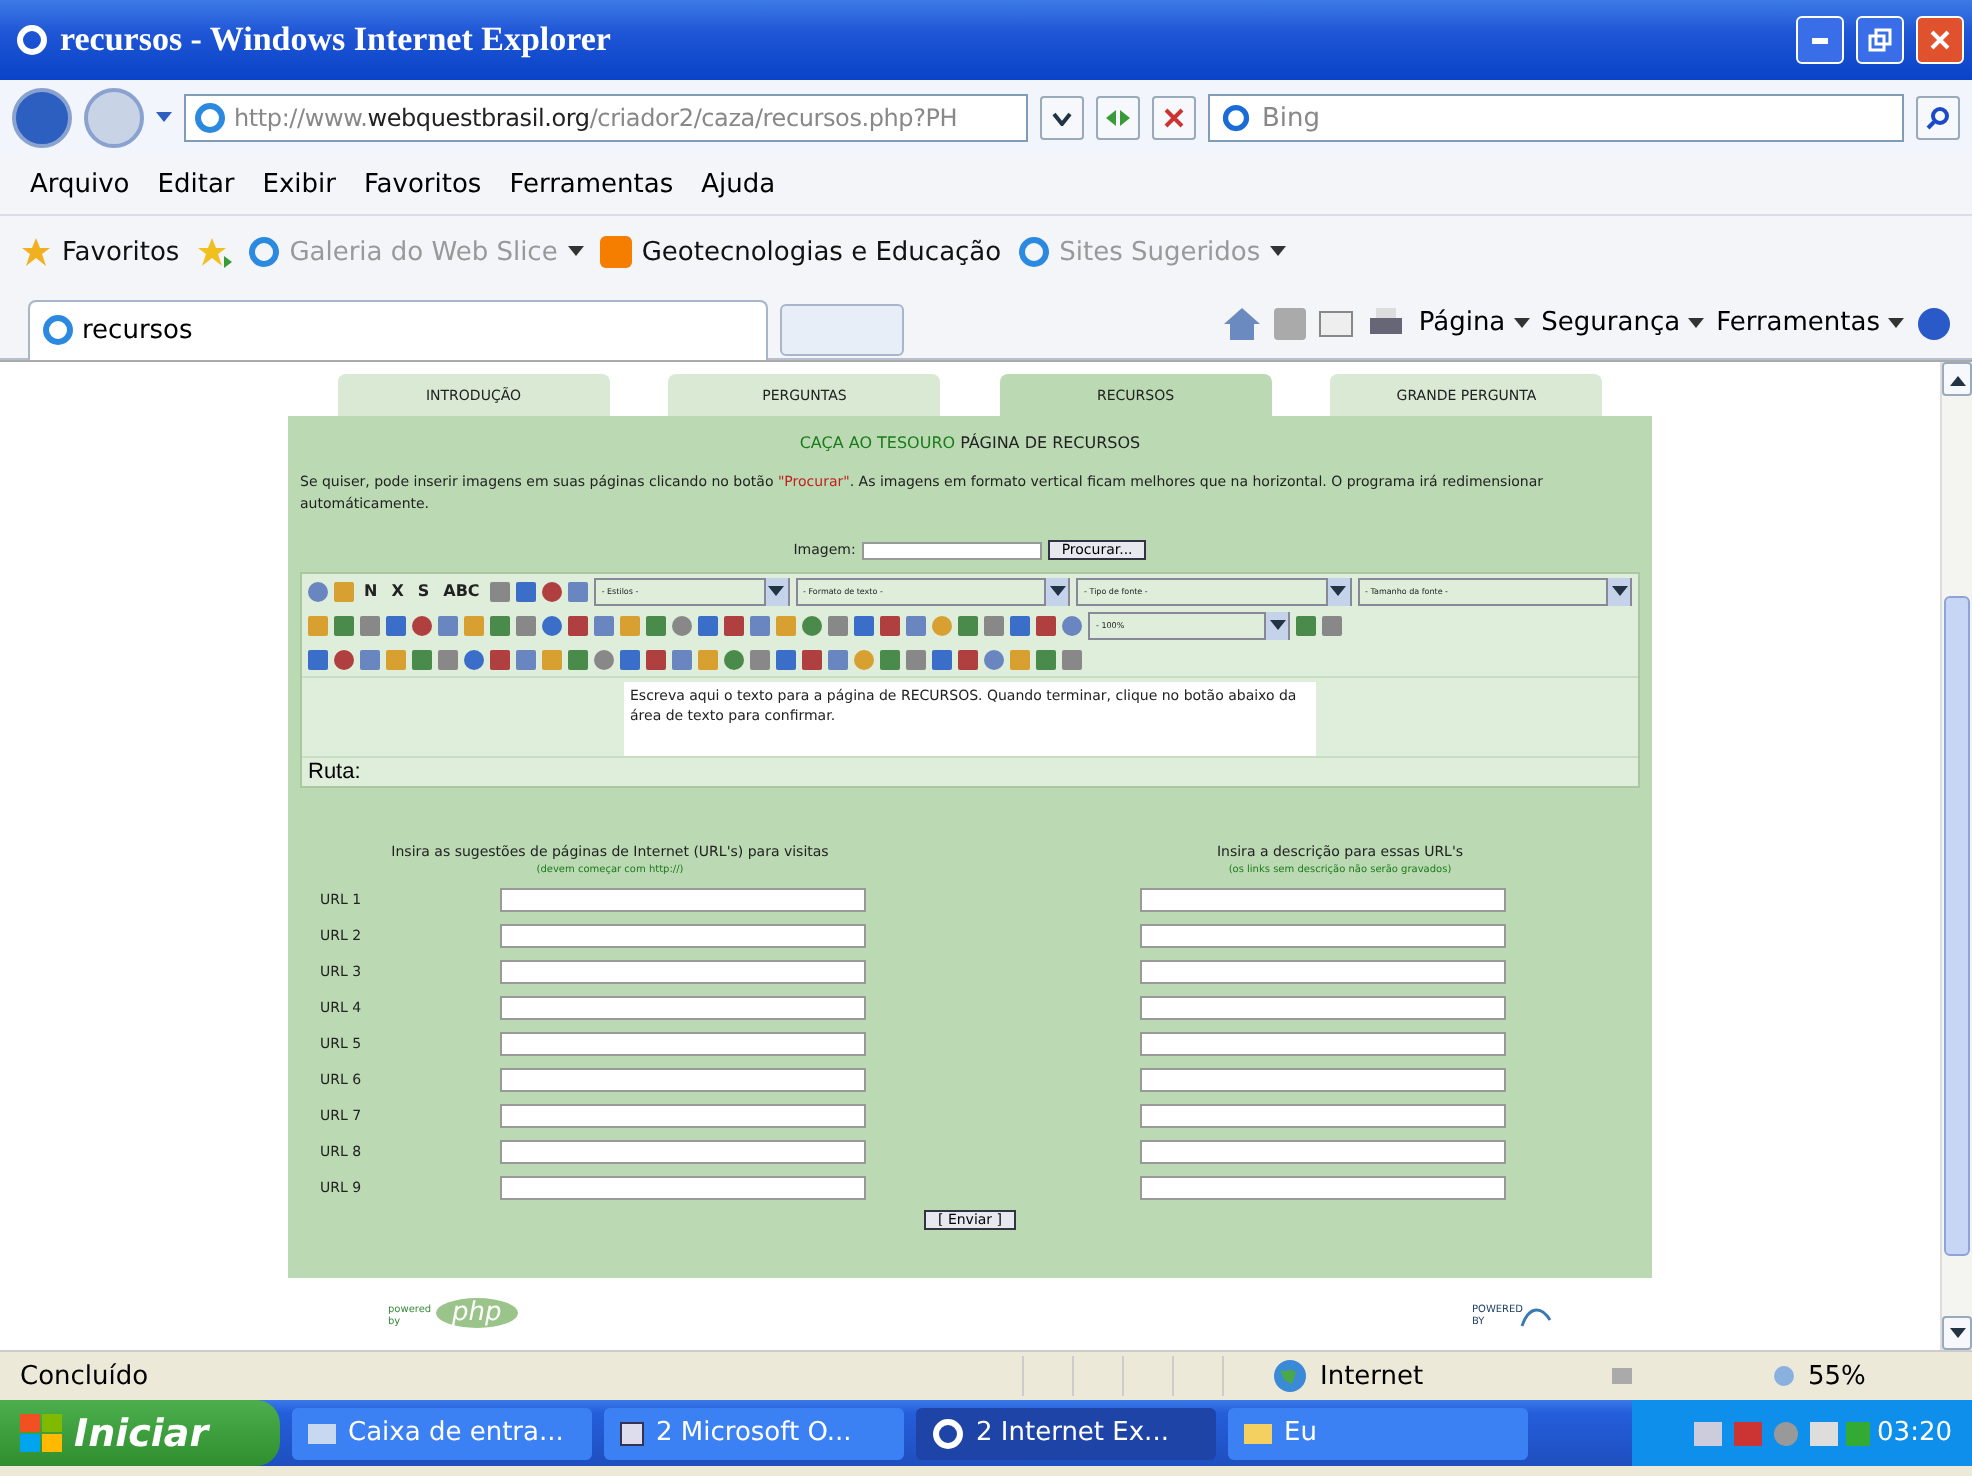 Image resolution: width=1972 pixels, height=1476 pixels. I want to click on minimize-icon, so click(1820, 40).